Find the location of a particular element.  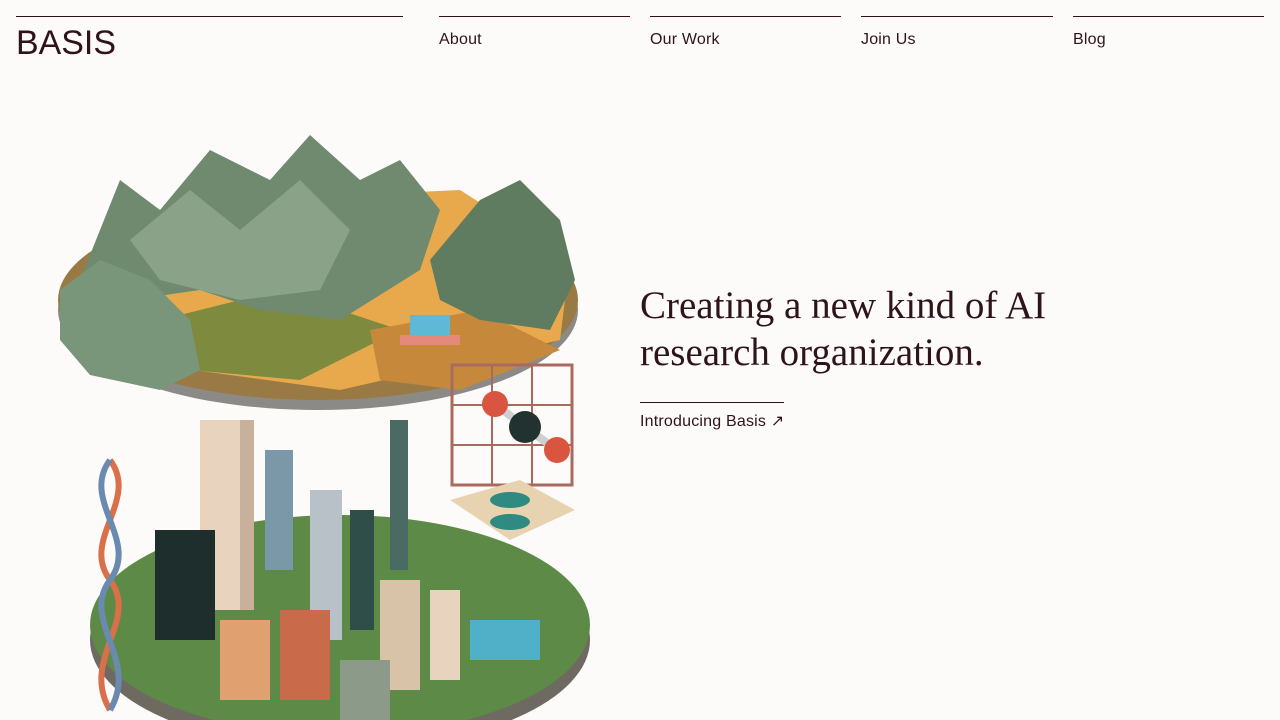

building-red is located at coordinates (305, 655).